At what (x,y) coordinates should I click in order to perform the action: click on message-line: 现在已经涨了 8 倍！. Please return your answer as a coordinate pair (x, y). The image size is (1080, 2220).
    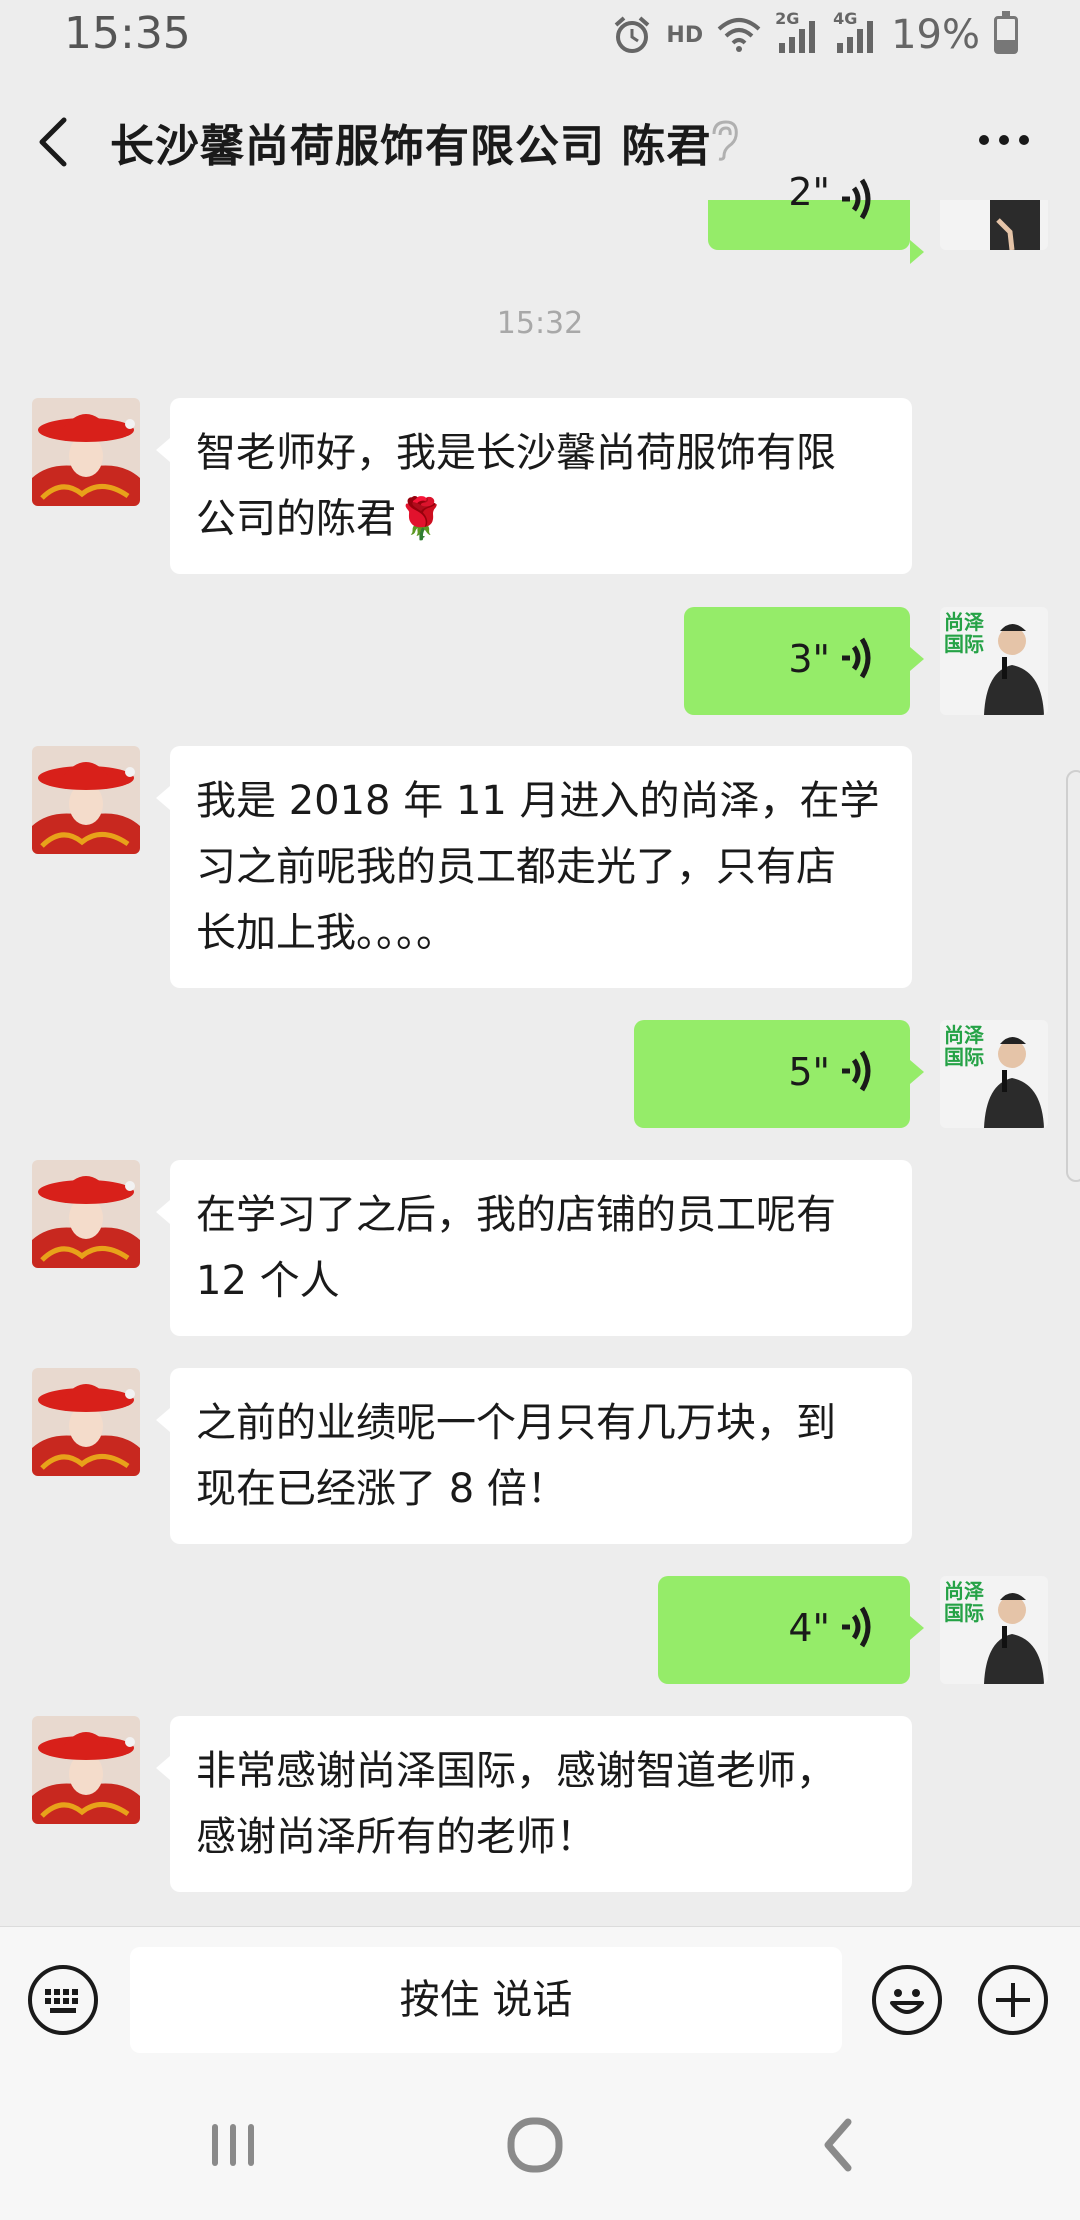
    Looking at the image, I should click on (381, 1489).